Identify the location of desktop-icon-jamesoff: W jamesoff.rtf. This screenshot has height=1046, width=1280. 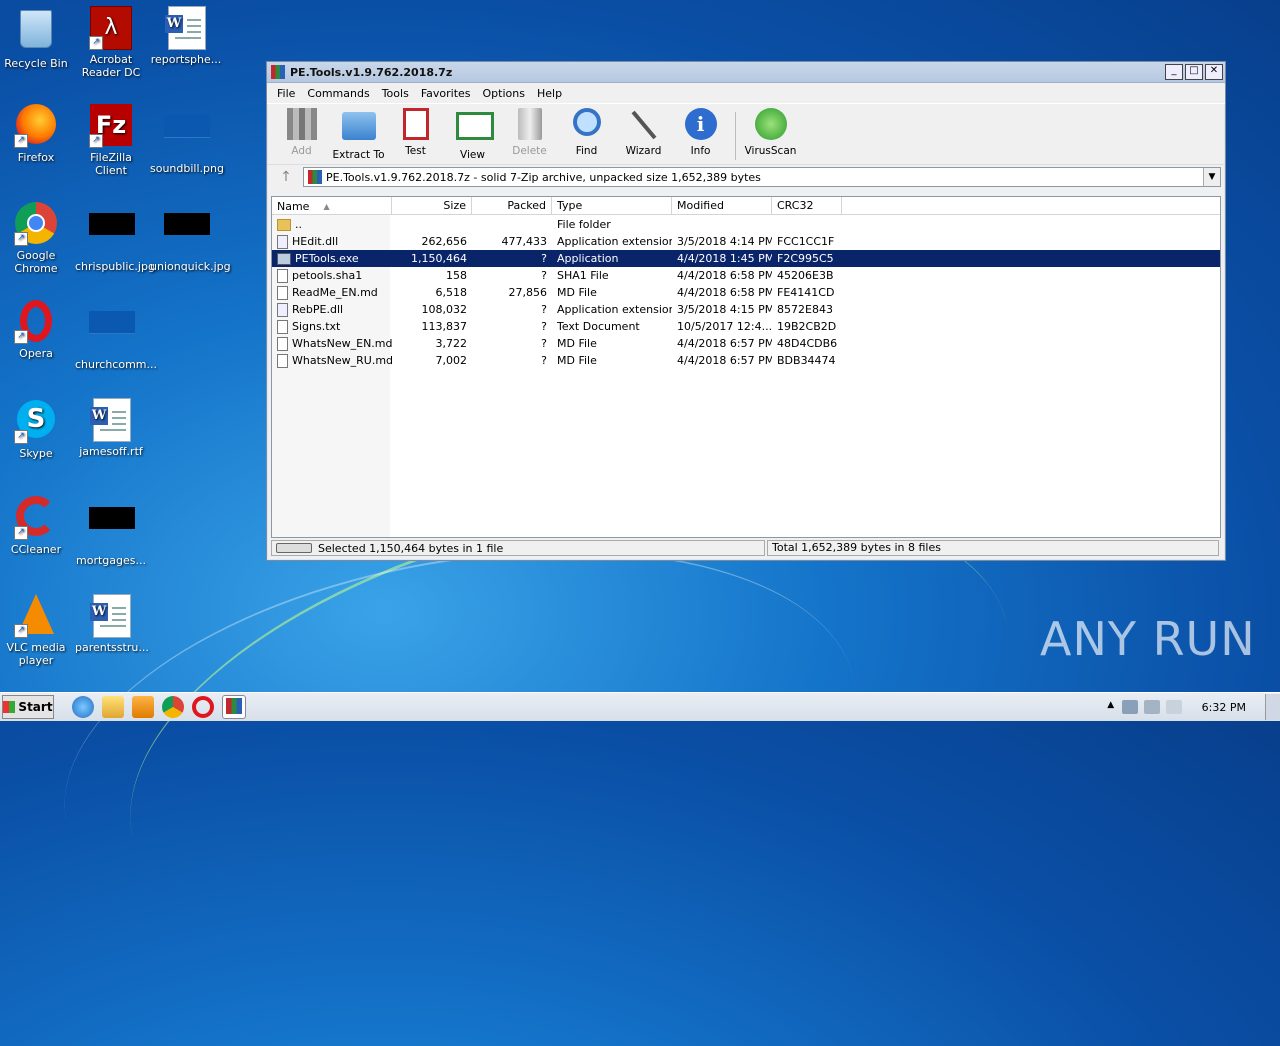
(111, 428).